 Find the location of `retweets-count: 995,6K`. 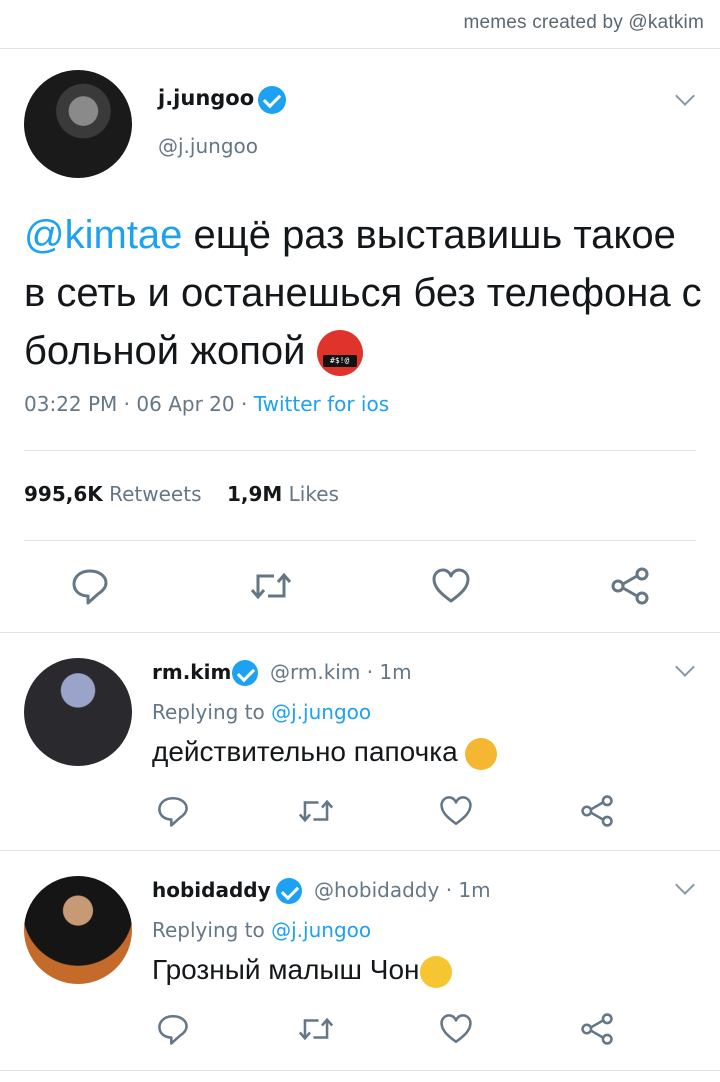

retweets-count: 995,6K is located at coordinates (63, 494).